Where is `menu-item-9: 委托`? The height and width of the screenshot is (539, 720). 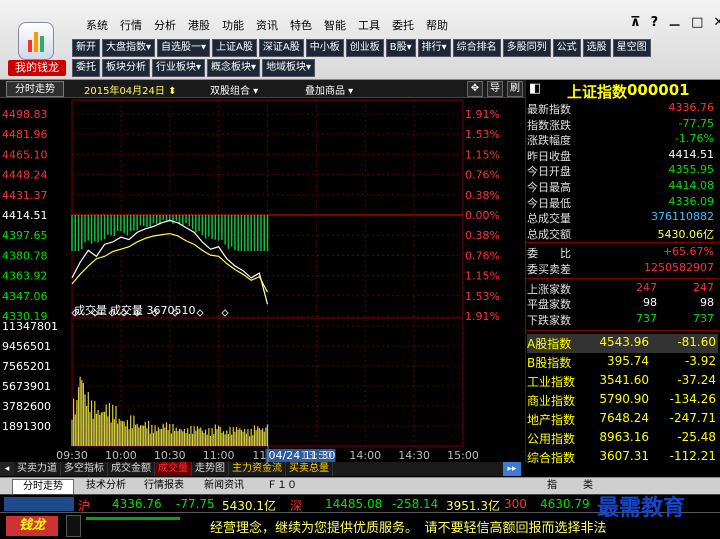 menu-item-9: 委托 is located at coordinates (403, 25).